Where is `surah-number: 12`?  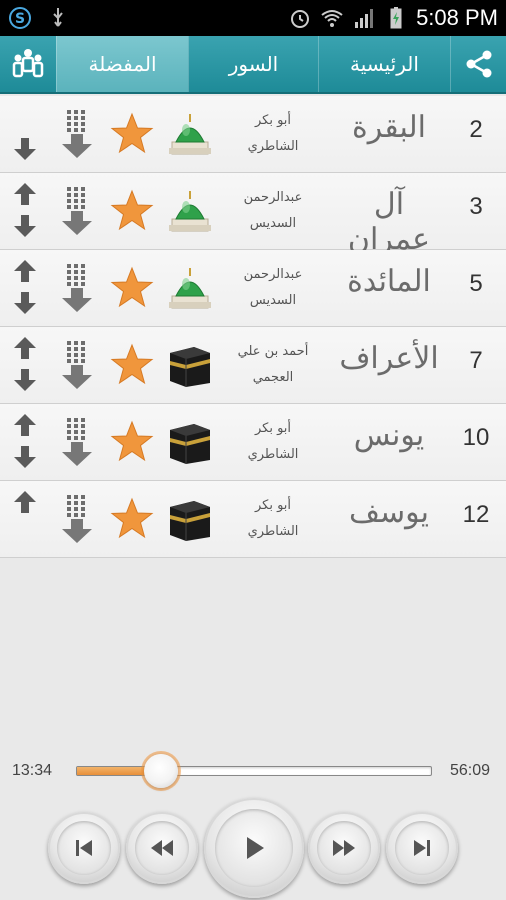 surah-number: 12 is located at coordinates (476, 514).